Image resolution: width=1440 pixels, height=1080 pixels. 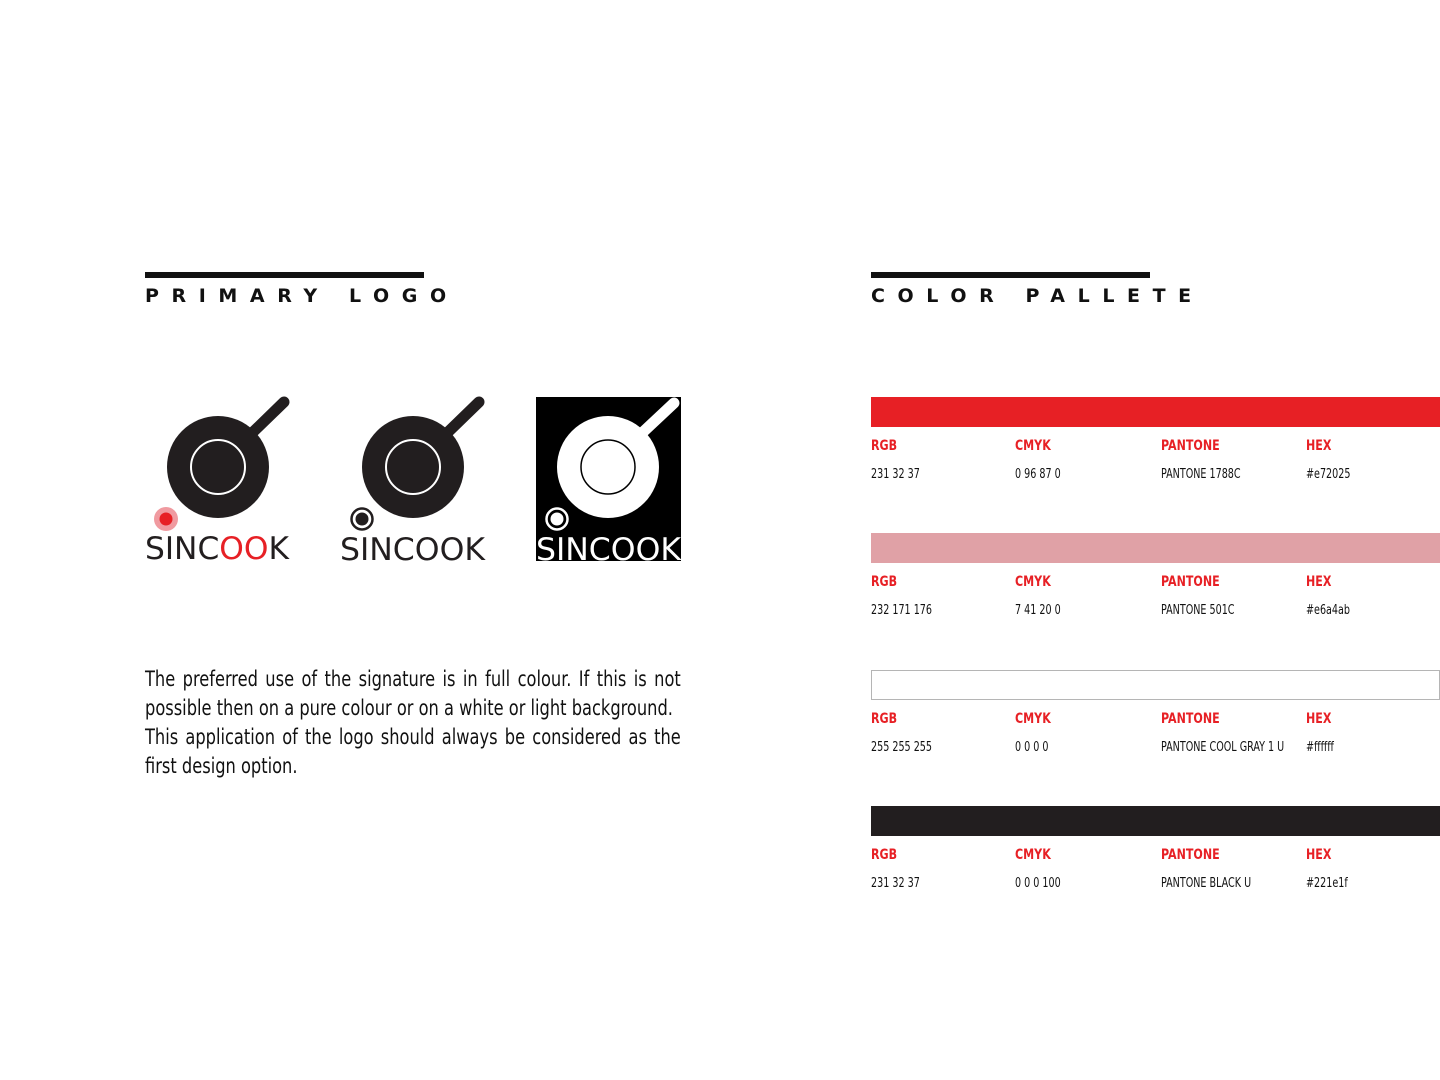 I want to click on primary-logo-title: PRIMARY LOGO, so click(x=302, y=296).